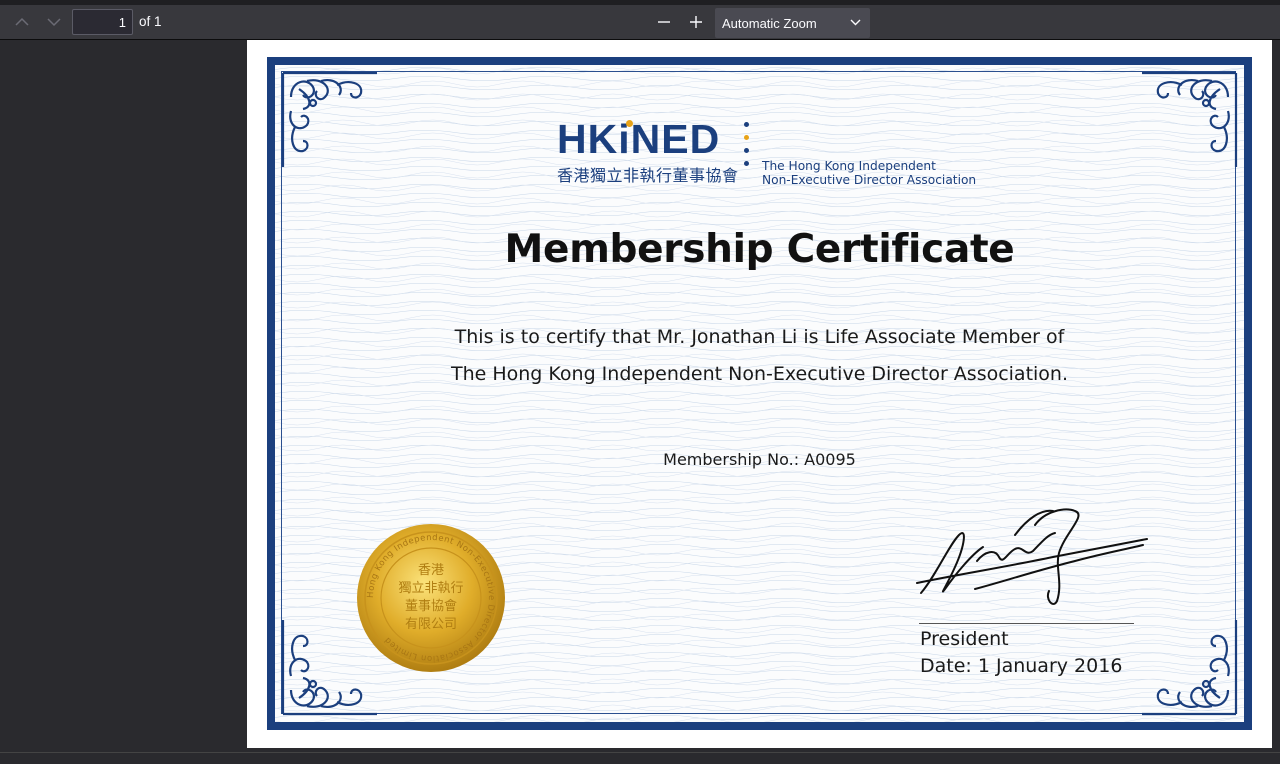  I want to click on signature, so click(1032, 556).